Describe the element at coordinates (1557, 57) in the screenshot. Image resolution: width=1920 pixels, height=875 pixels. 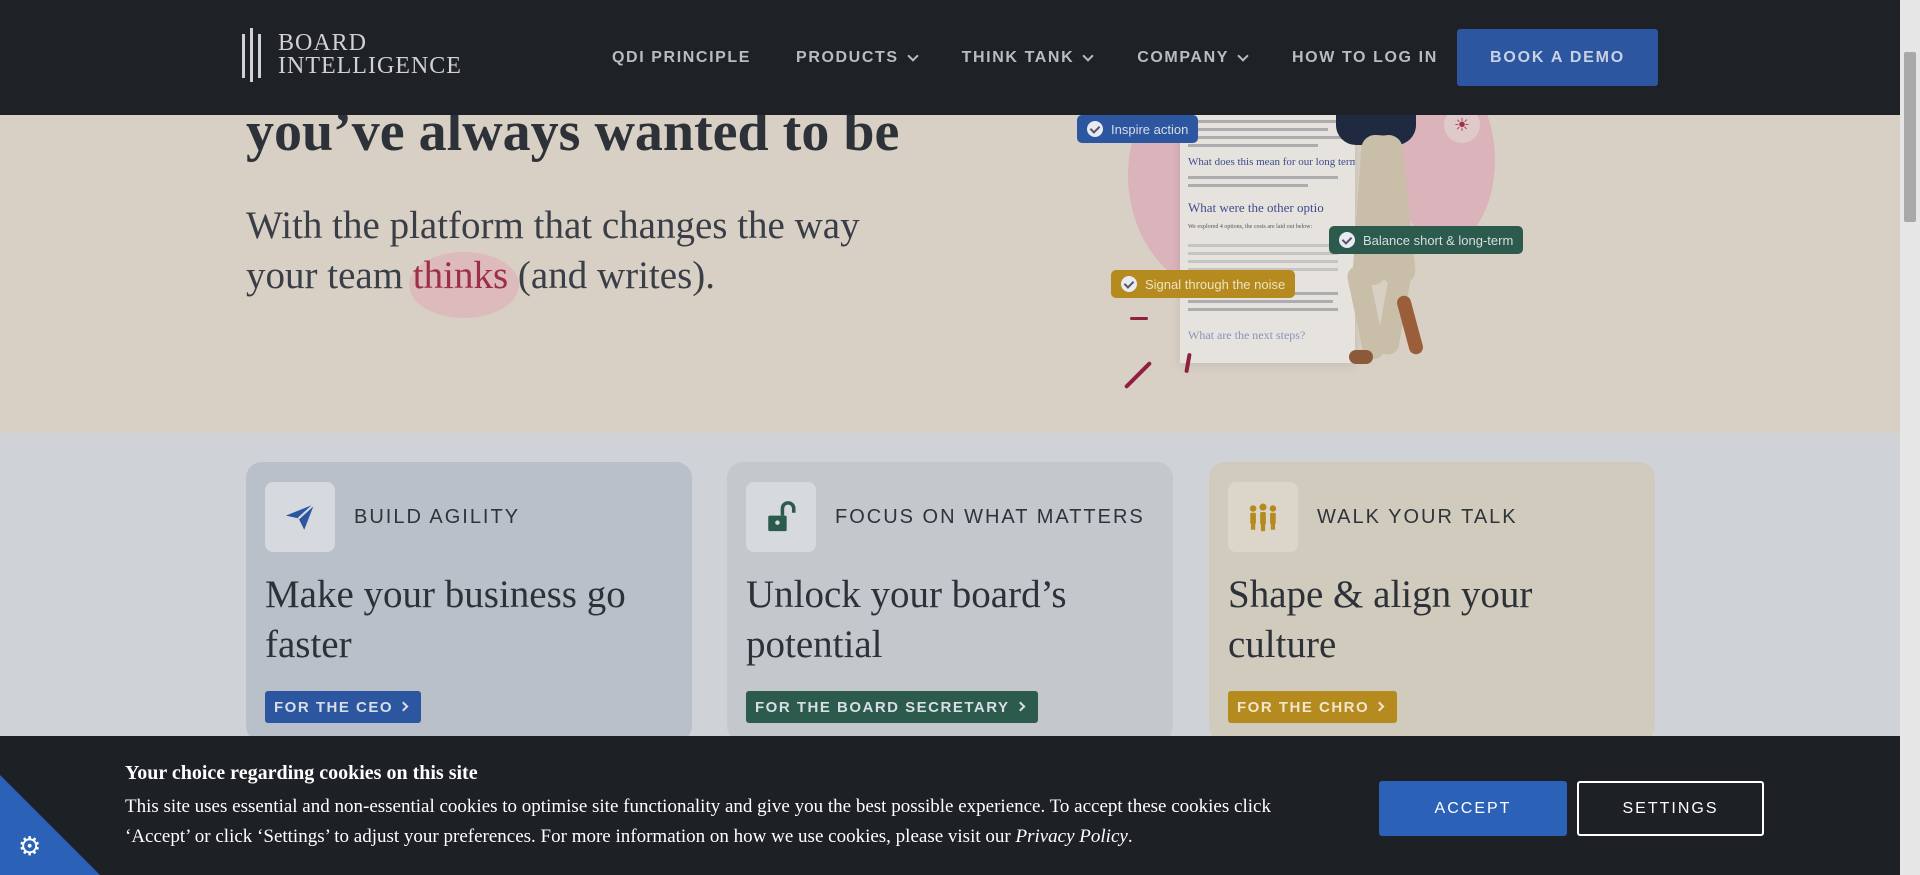
I see `book-a-demo-button: BOOK A DEMO` at that location.